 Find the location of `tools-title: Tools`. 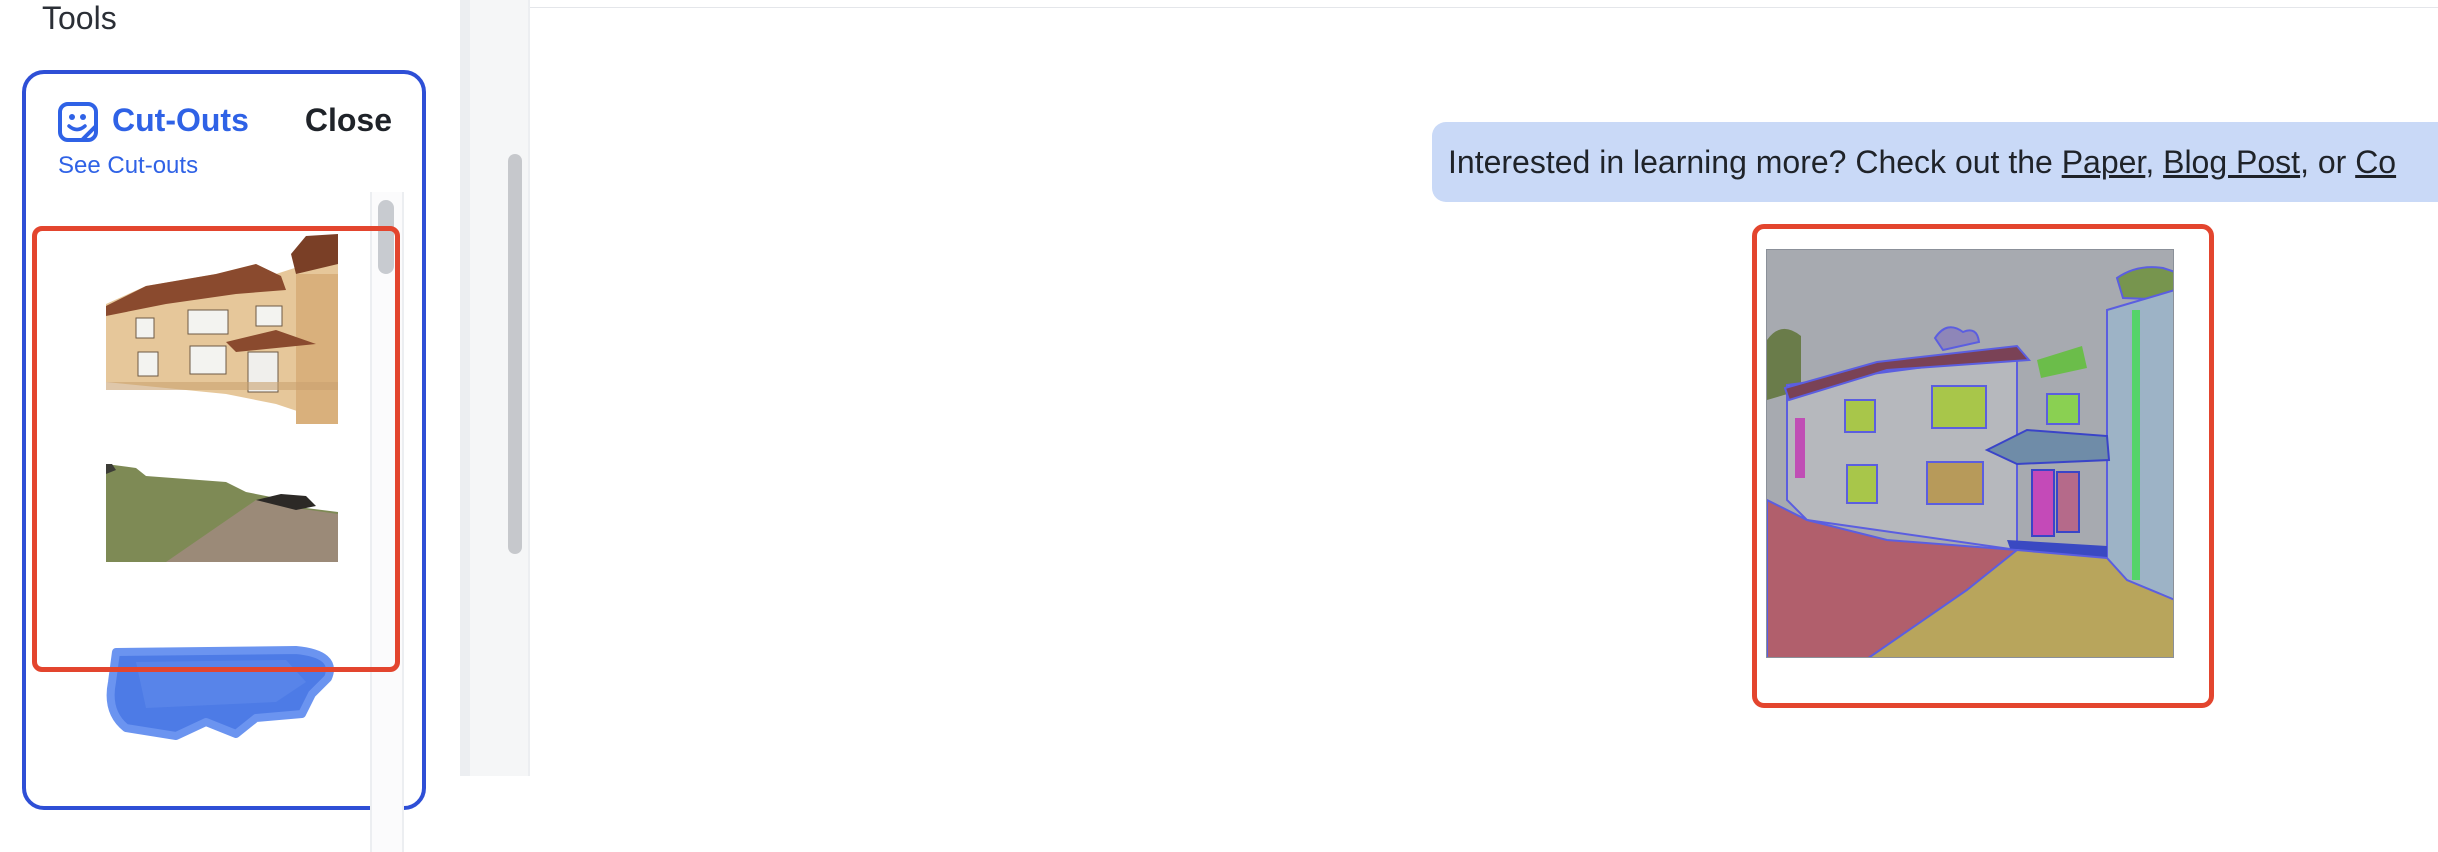

tools-title: Tools is located at coordinates (79, 18).